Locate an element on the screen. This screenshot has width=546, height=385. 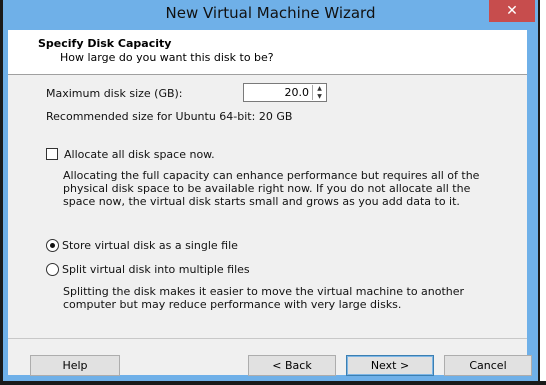
close-button: ✕ is located at coordinates (512, 11).